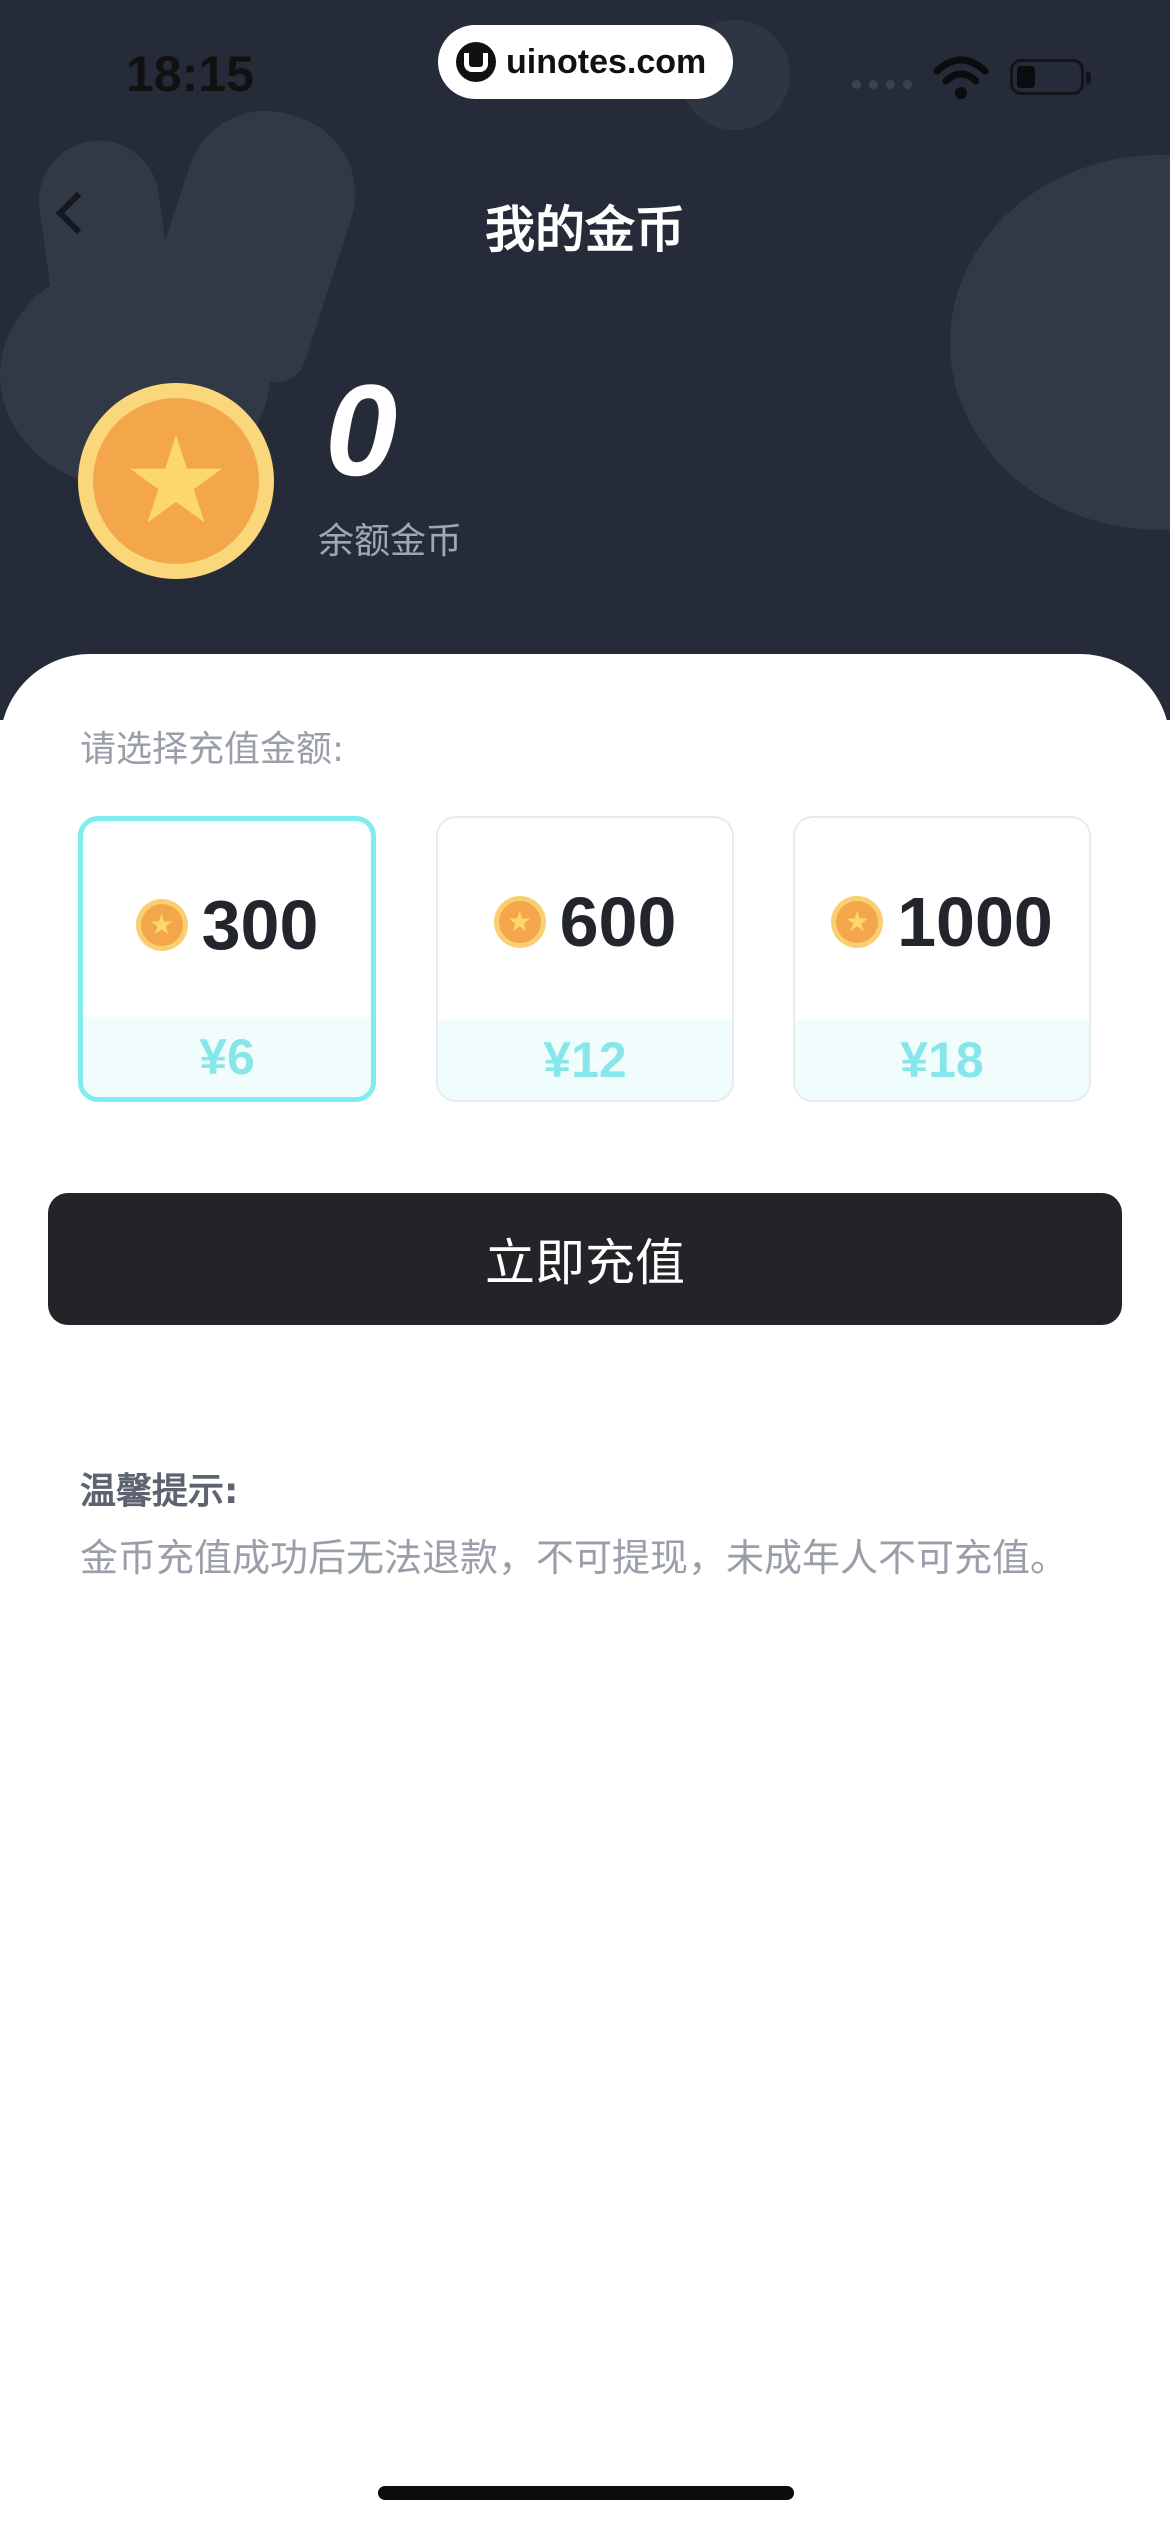 This screenshot has width=1170, height=2532. What do you see at coordinates (390, 541) in the screenshot?
I see `balance-label: 余额金币` at bounding box center [390, 541].